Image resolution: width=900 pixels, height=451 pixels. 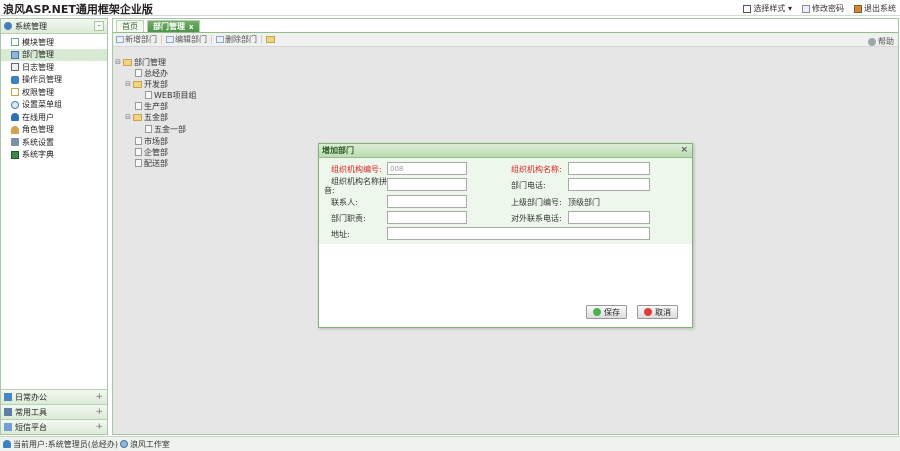 I want to click on tab-department-management: 部门管理 x, so click(x=173, y=26).